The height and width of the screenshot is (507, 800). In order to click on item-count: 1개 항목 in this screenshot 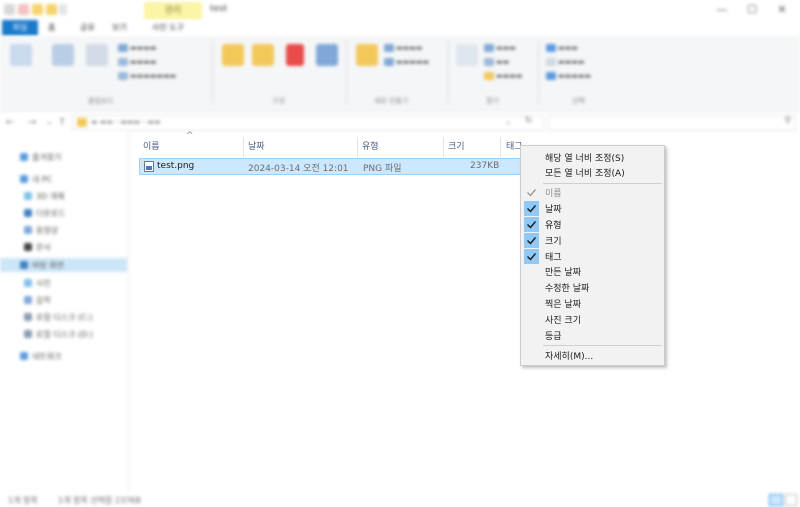, I will do `click(23, 500)`.